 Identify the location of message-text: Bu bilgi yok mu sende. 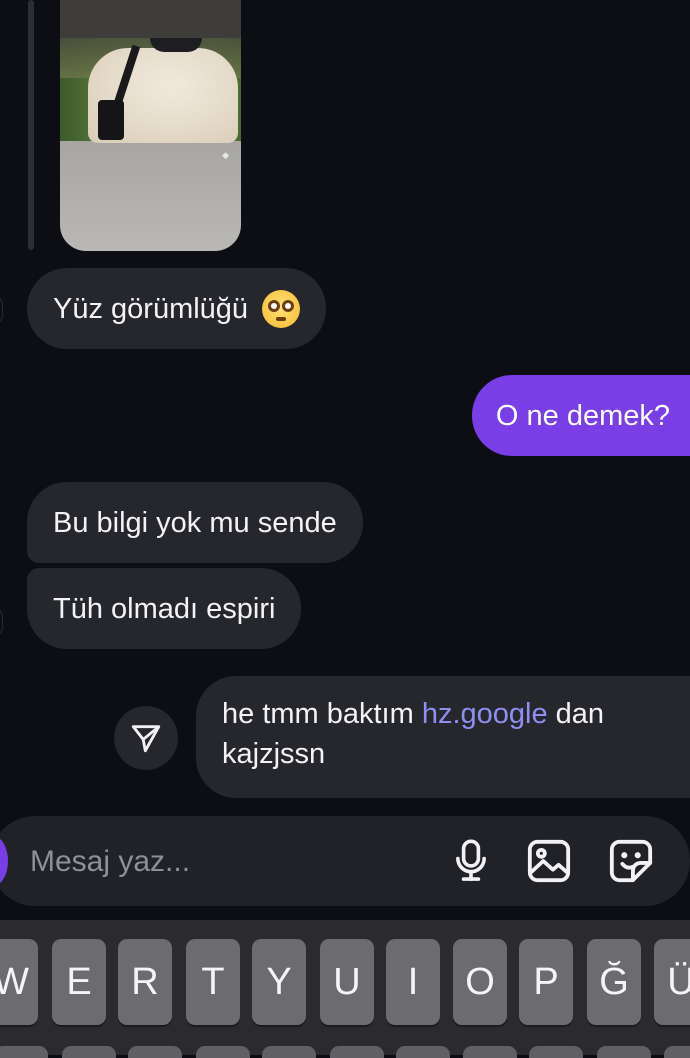
(195, 522).